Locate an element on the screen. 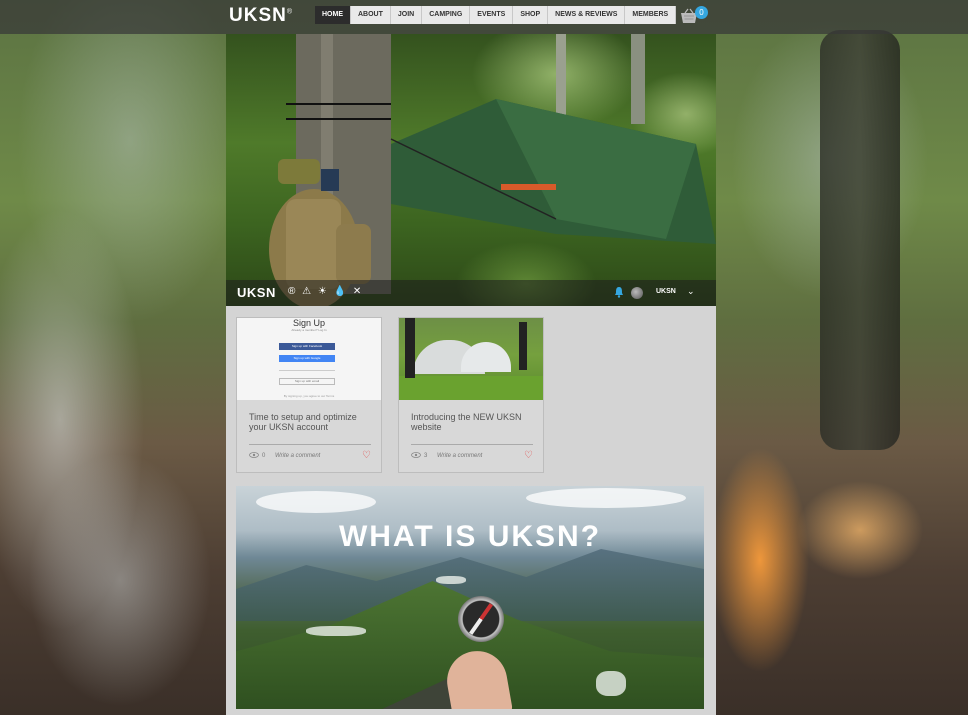 The image size is (968, 715). signup-title: Sign Up is located at coordinates (309, 323).